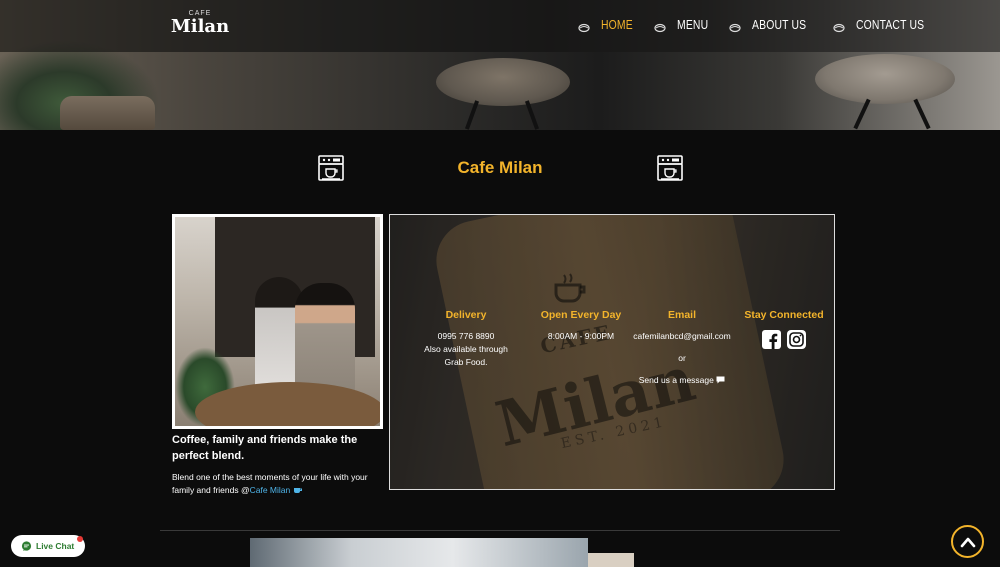  I want to click on social-links, so click(784, 339).